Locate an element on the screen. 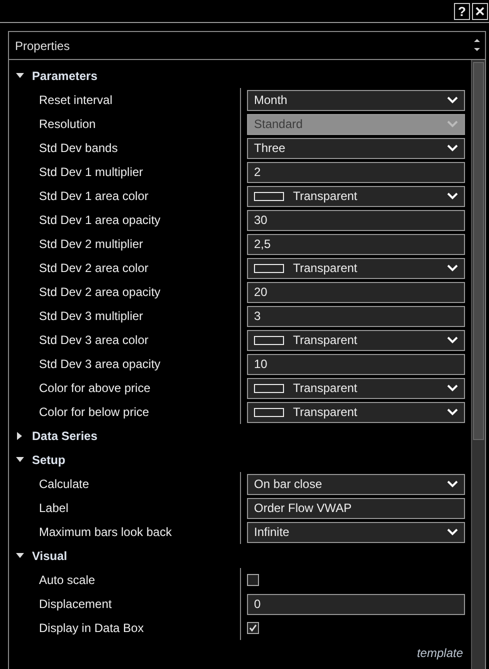  property-label: Std Dev 1 multiplier is located at coordinates (91, 172).